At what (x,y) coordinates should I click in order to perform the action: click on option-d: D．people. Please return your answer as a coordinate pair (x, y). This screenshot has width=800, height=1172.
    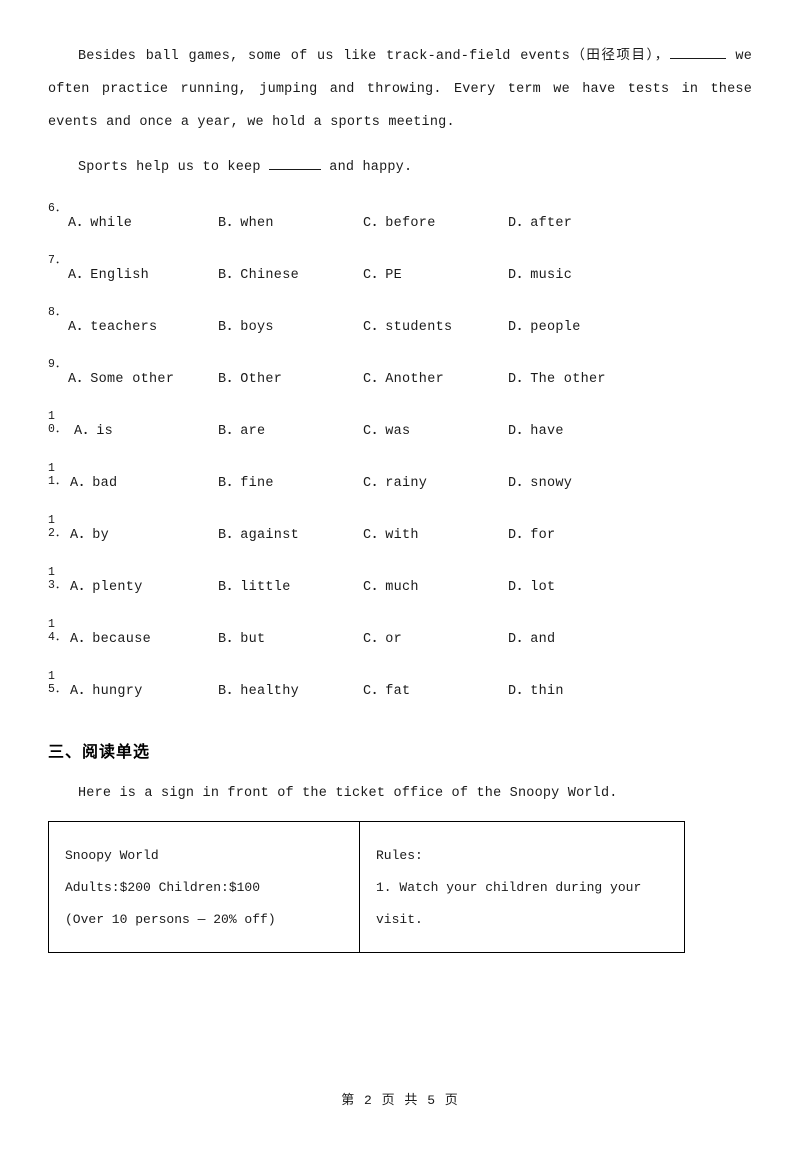
    Looking at the image, I should click on (583, 324).